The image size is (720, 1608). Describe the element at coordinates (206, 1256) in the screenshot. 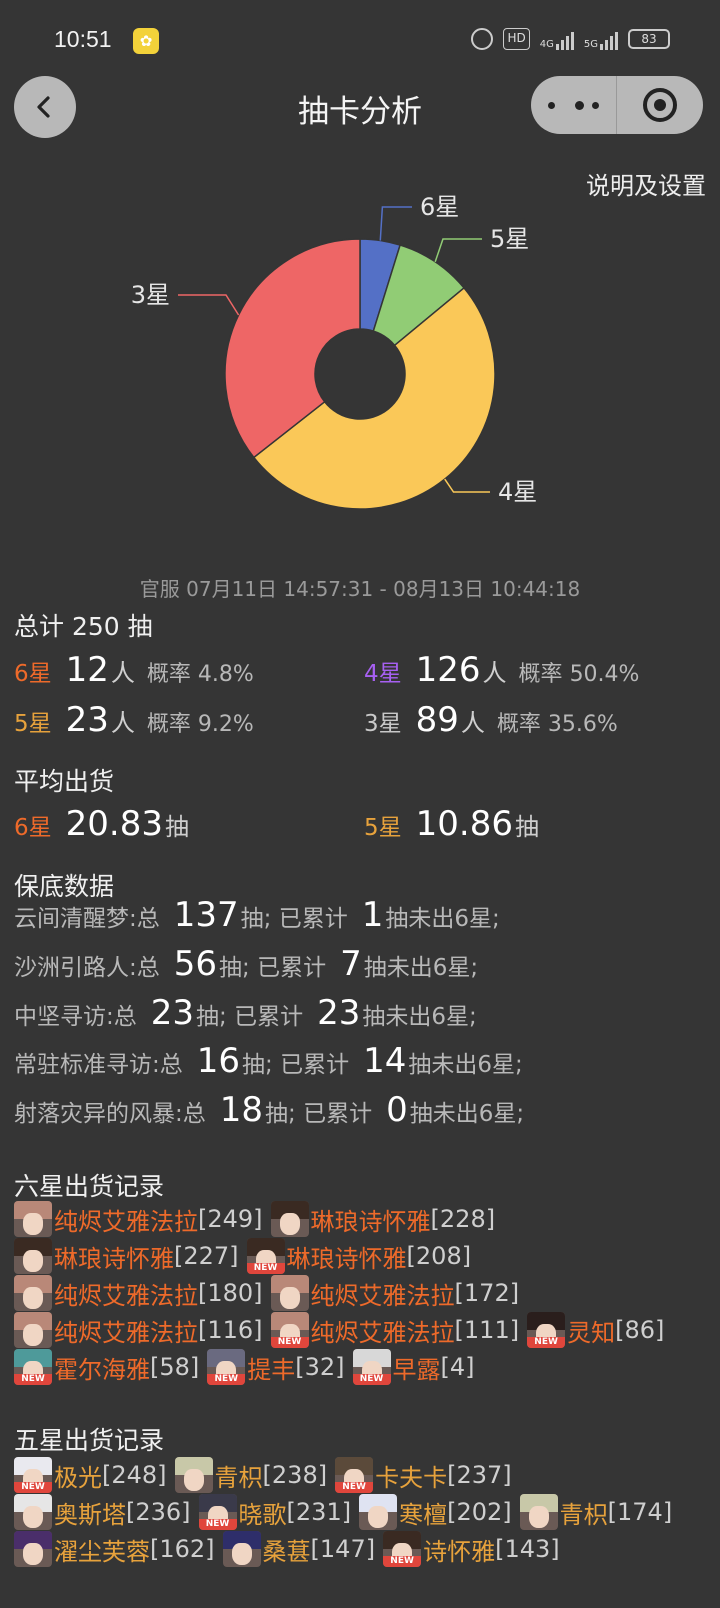

I see `pull-count: [227]` at that location.